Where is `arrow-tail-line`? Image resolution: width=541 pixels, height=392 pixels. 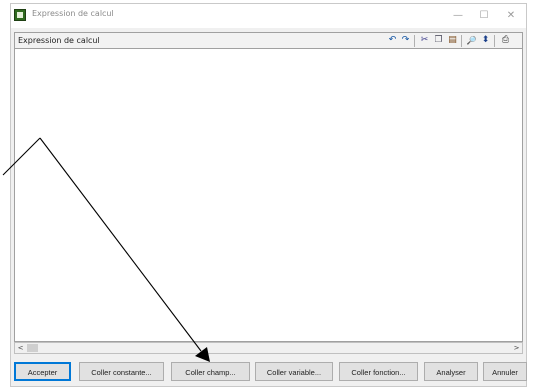 arrow-tail-line is located at coordinates (21, 156).